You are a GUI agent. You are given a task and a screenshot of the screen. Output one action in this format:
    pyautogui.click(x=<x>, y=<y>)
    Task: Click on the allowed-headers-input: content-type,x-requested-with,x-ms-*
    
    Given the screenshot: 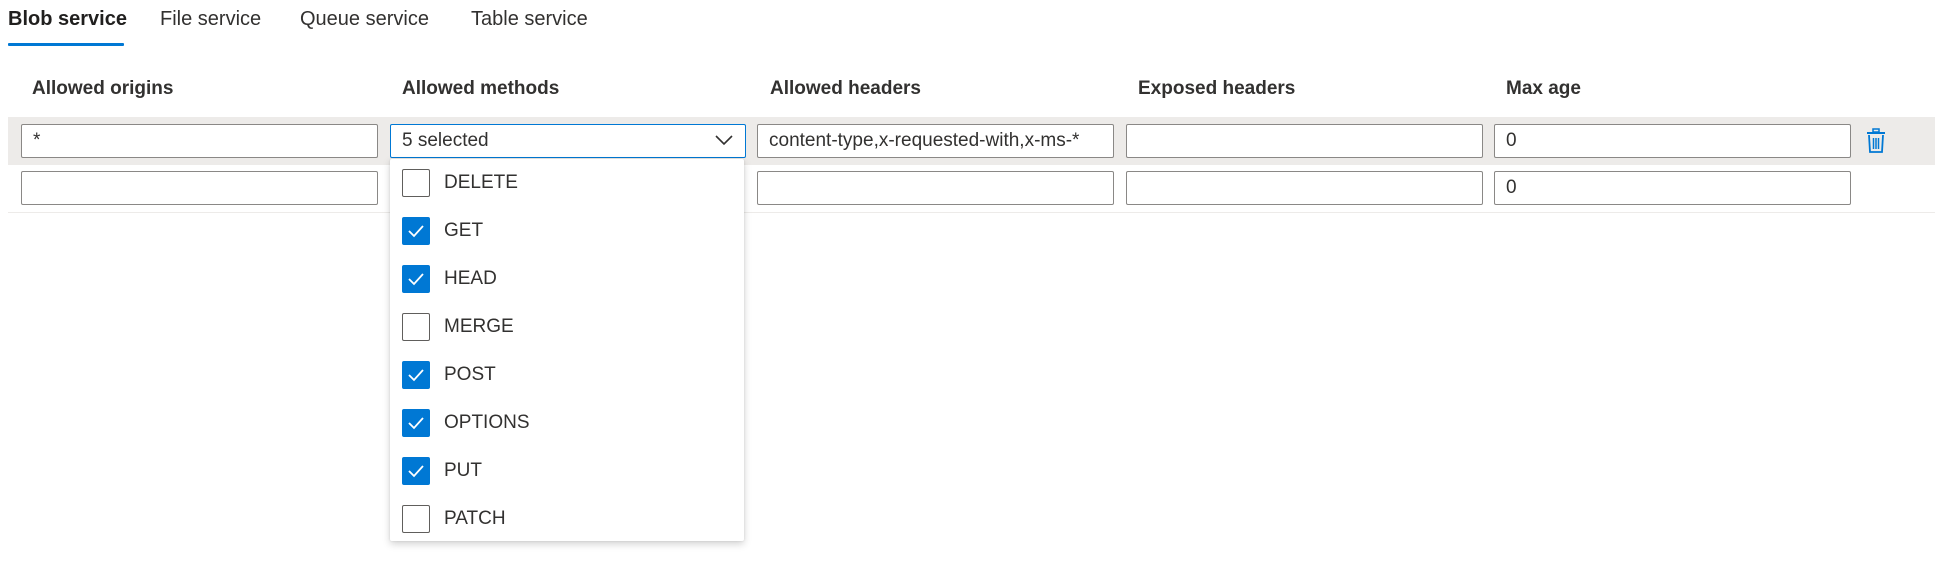 What is the action you would take?
    pyautogui.click(x=935, y=141)
    